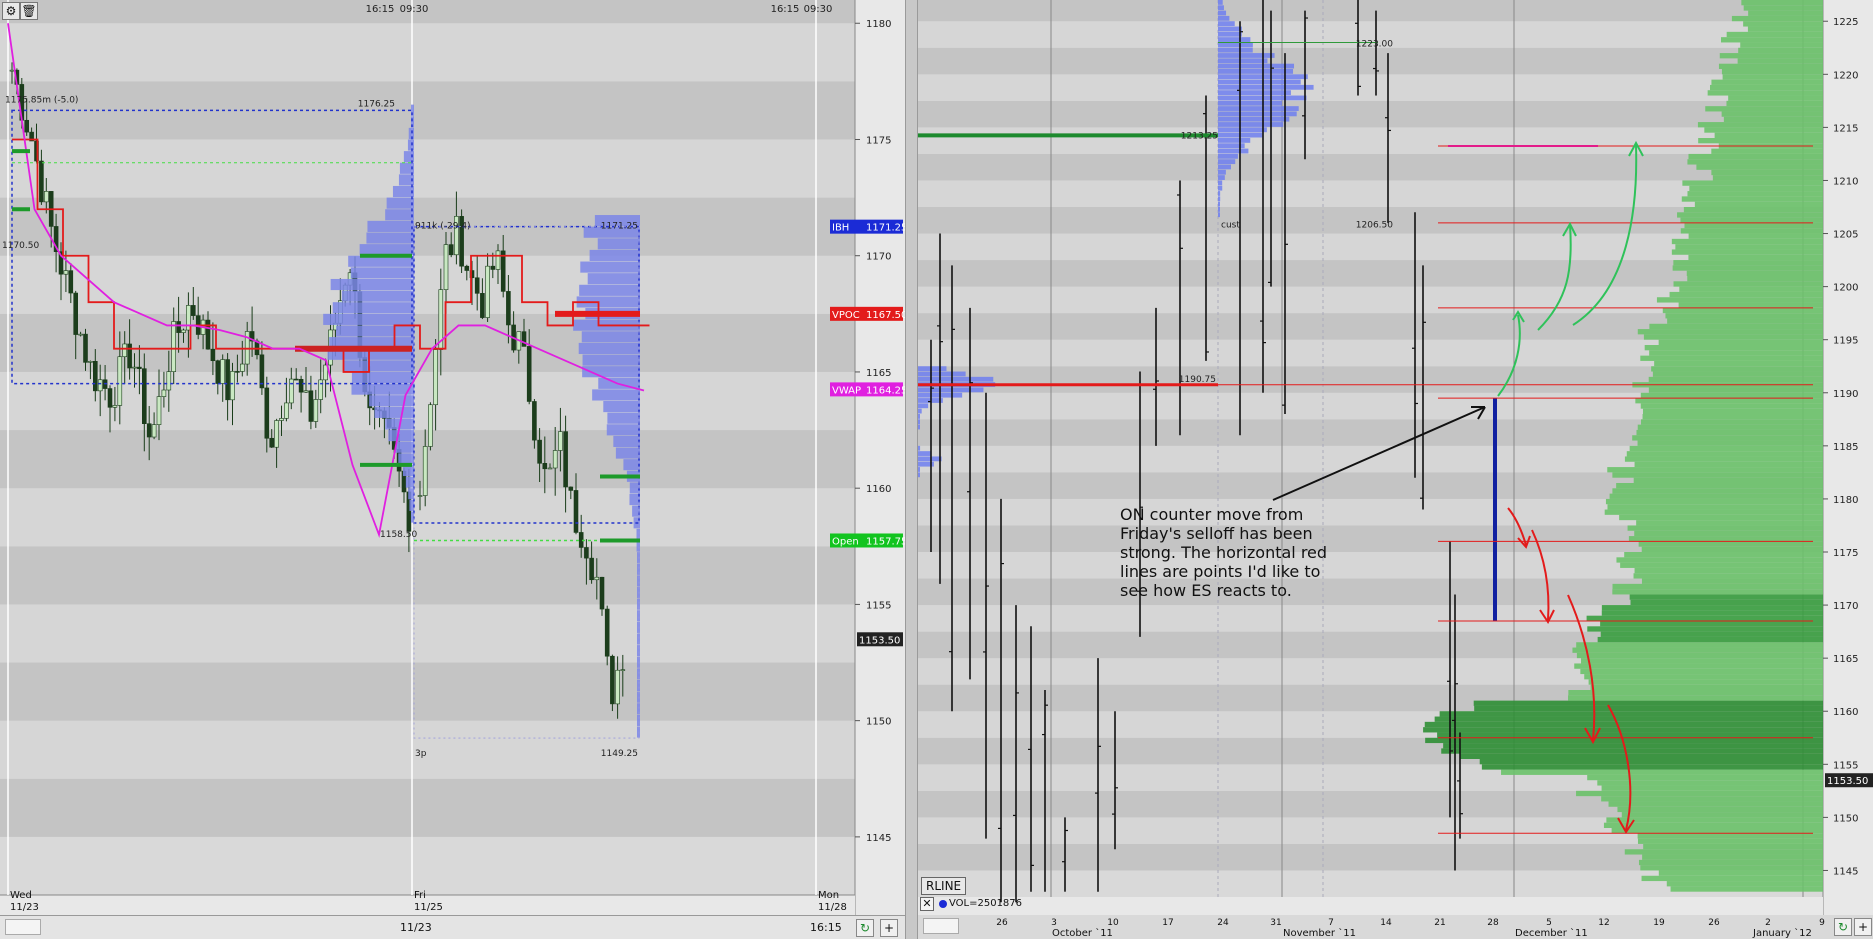 The height and width of the screenshot is (939, 1873). Describe the element at coordinates (885, 541) in the screenshot. I see `price-marker-value: 1157.75` at that location.